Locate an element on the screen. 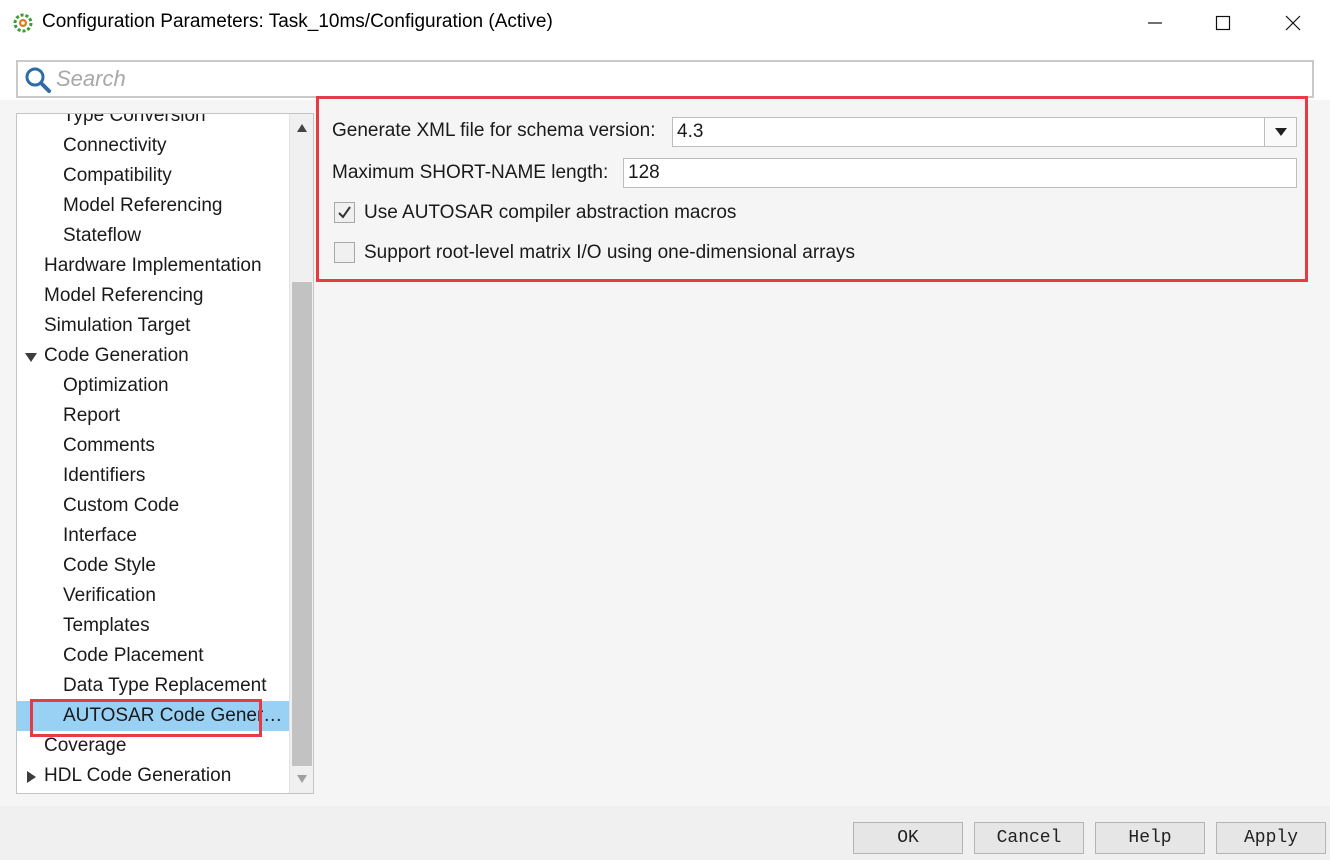 The height and width of the screenshot is (860, 1330). schema-version-label: Generate XML file for schema version: is located at coordinates (494, 130).